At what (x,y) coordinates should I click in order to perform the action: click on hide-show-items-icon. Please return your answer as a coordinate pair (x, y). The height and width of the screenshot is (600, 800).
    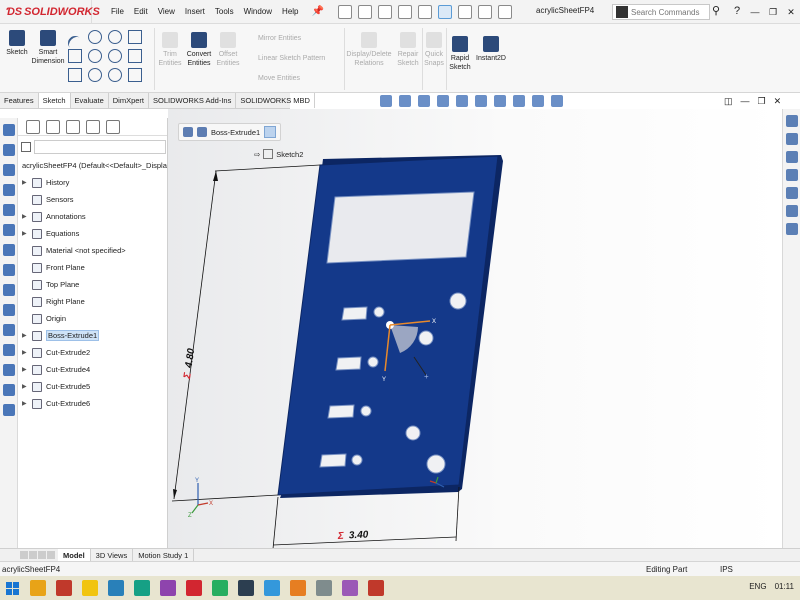
    Looking at the image, I should click on (500, 101).